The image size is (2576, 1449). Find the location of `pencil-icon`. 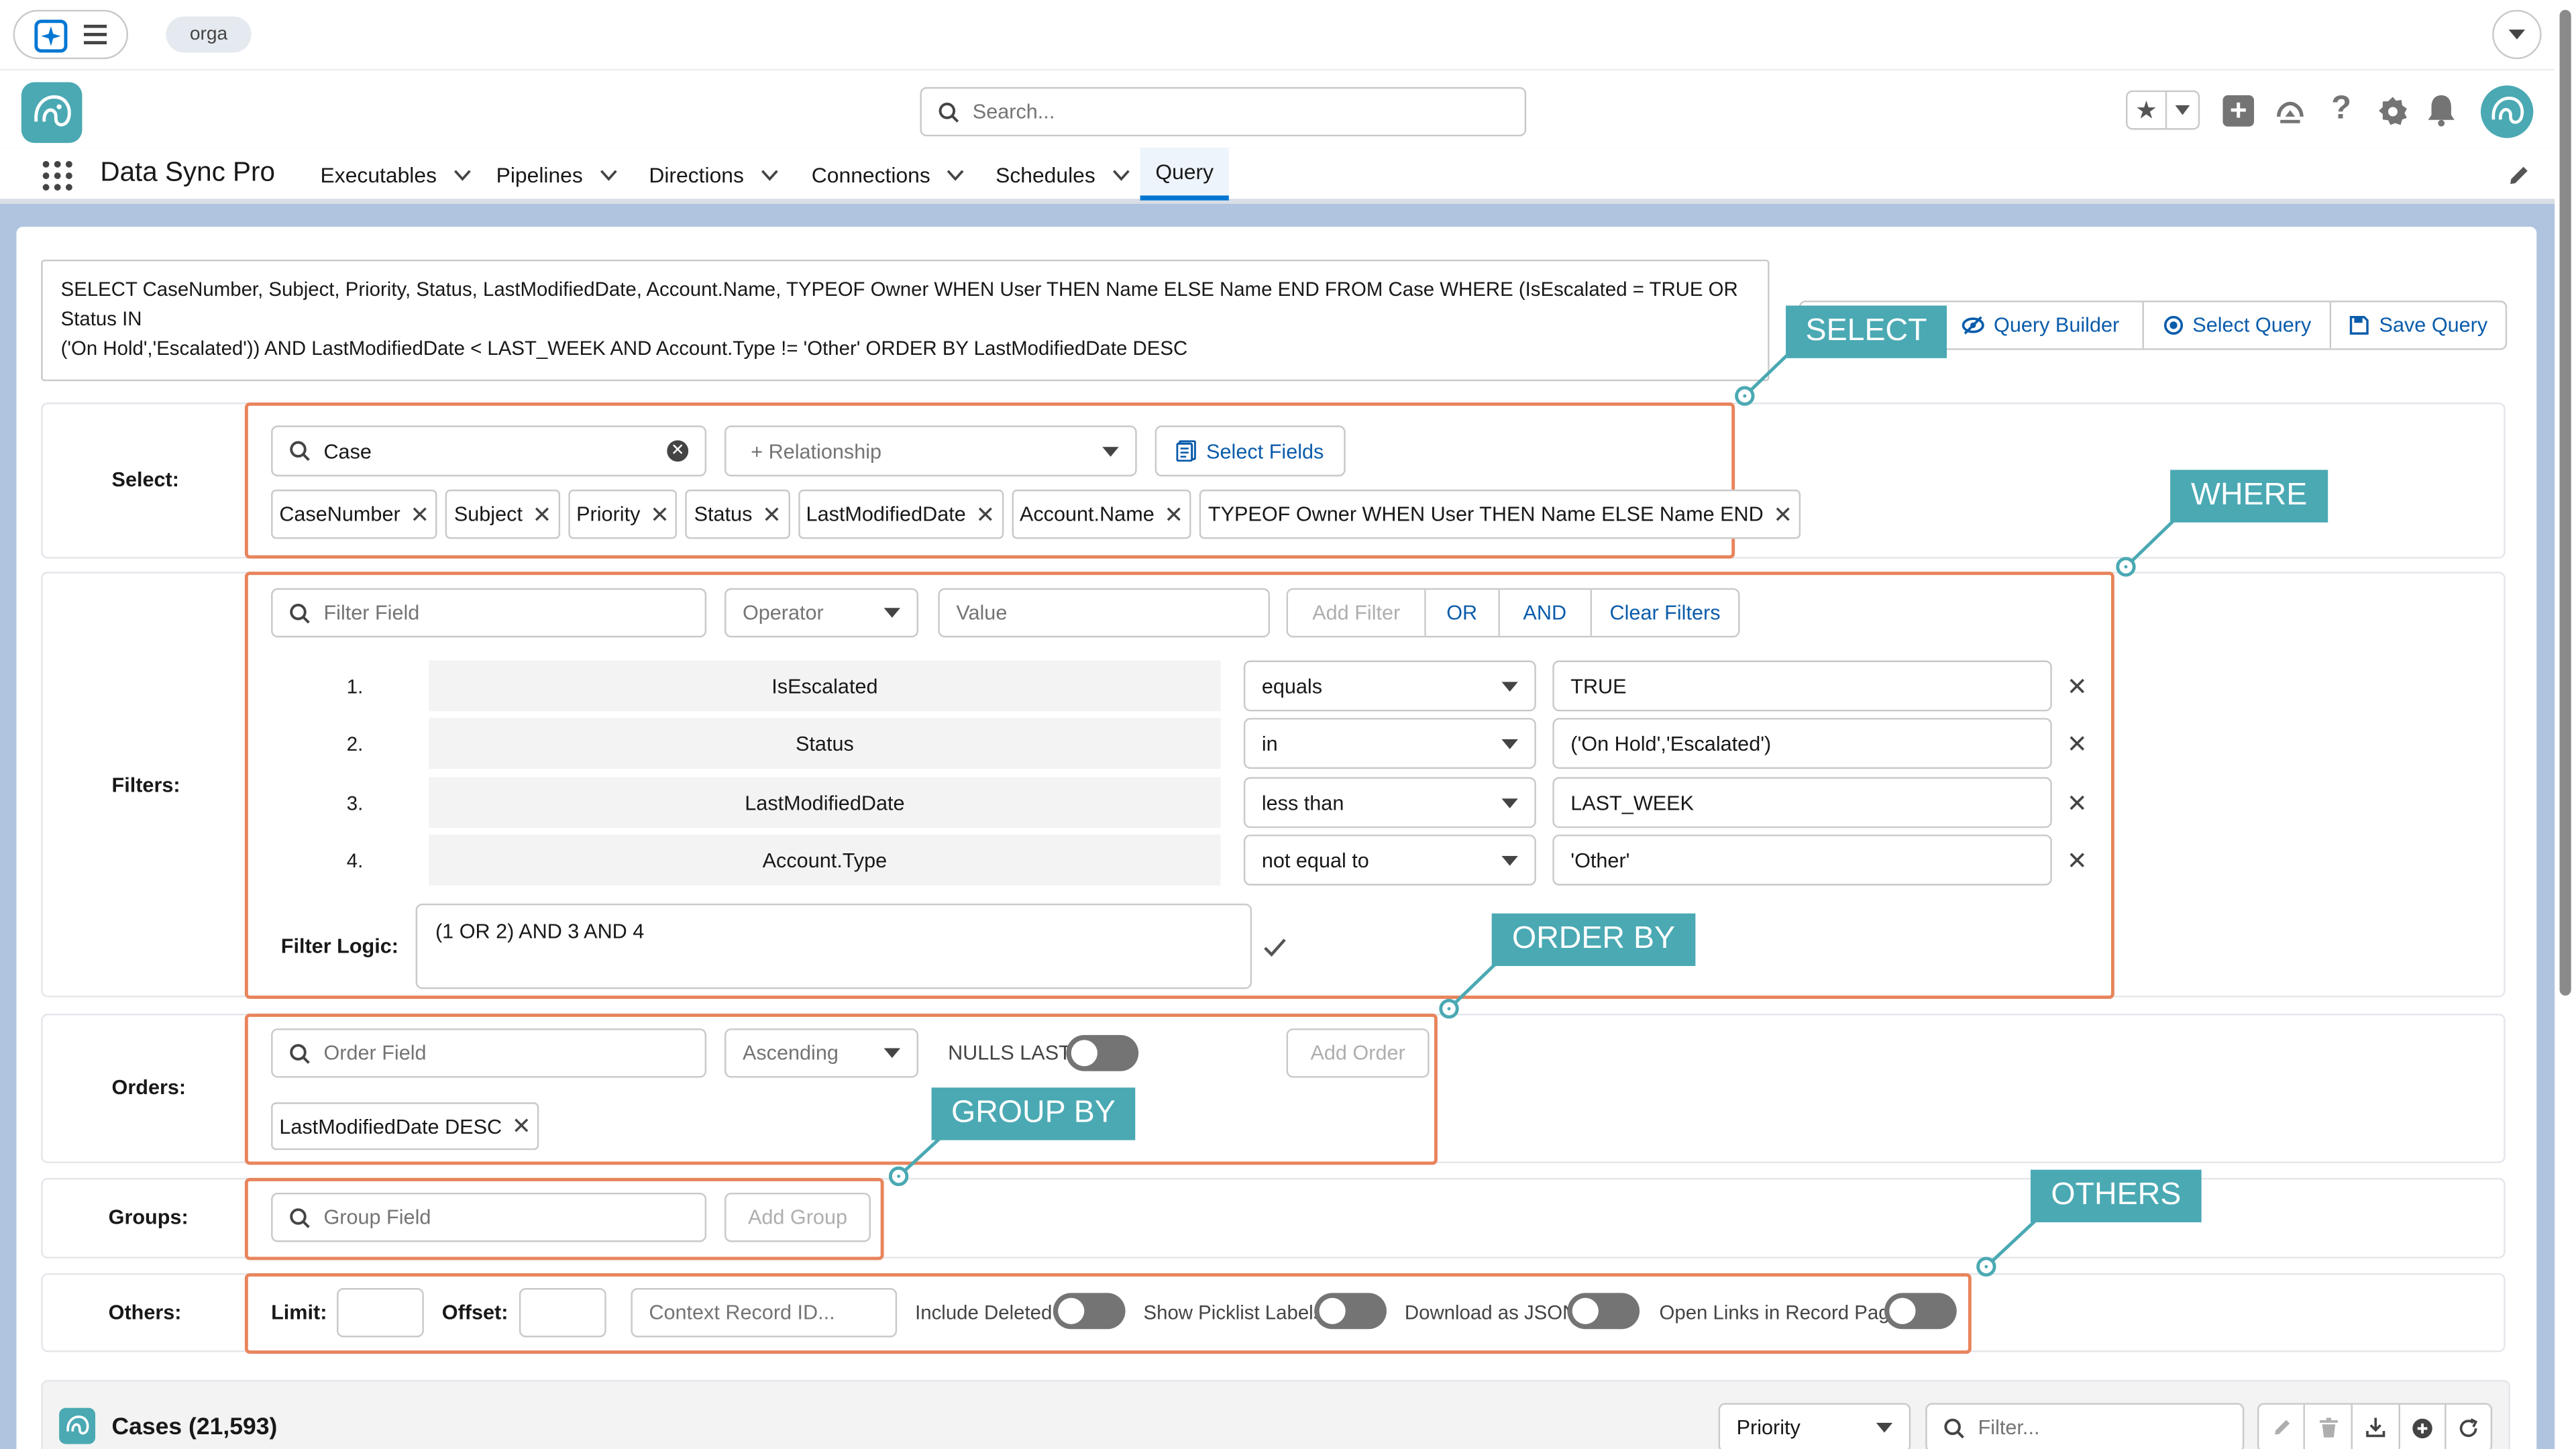

pencil-icon is located at coordinates (2282, 1426).